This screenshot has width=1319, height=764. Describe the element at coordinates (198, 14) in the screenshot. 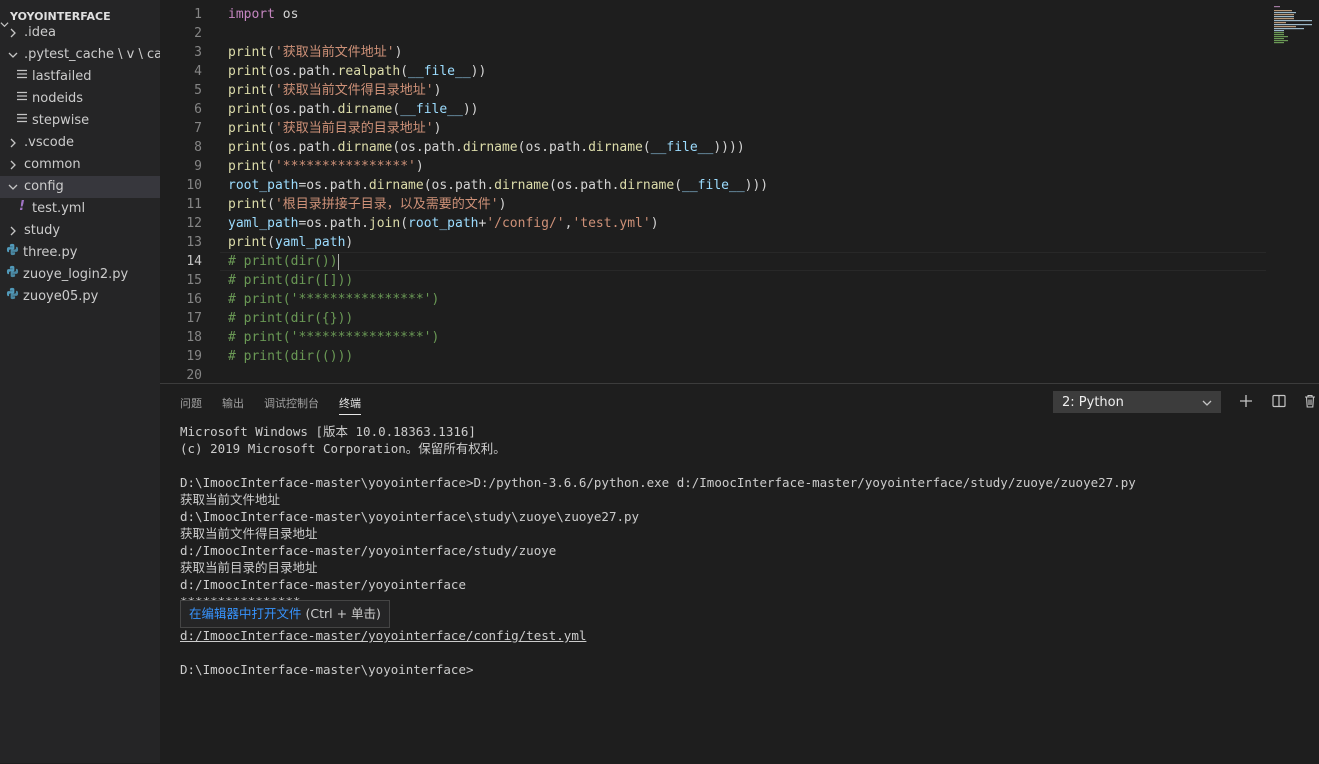

I see `line-number: 1` at that location.